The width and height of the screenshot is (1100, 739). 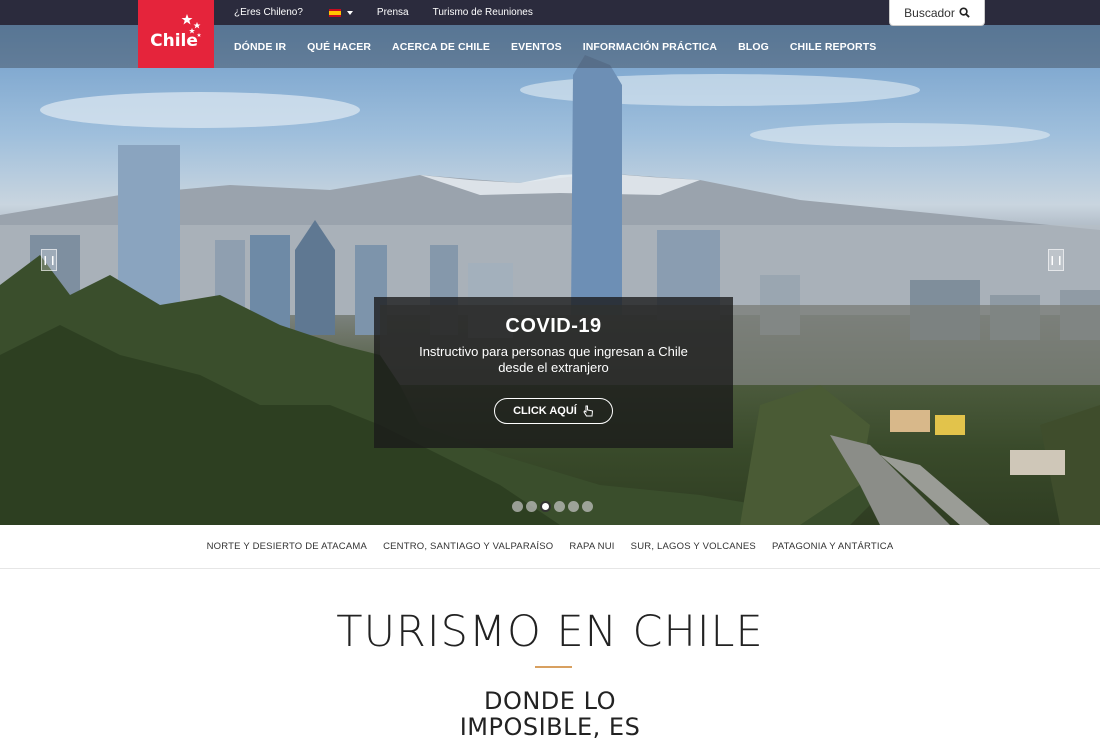 What do you see at coordinates (753, 47) in the screenshot?
I see `nav-item-blog: BLOG` at bounding box center [753, 47].